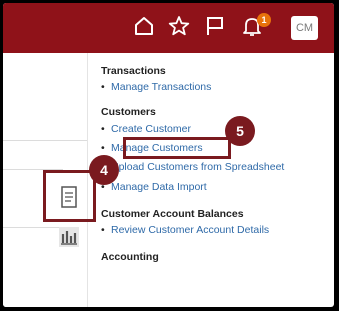  What do you see at coordinates (128, 112) in the screenshot?
I see `section-customers-heading: Customers` at bounding box center [128, 112].